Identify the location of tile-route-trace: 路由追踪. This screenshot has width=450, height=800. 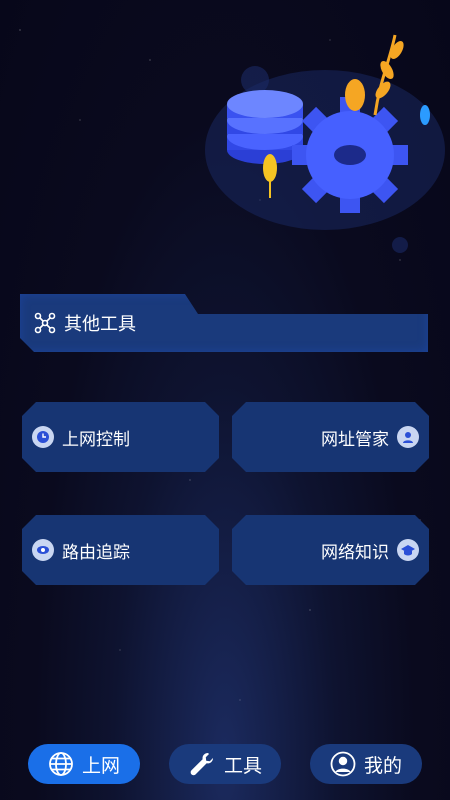
(120, 550).